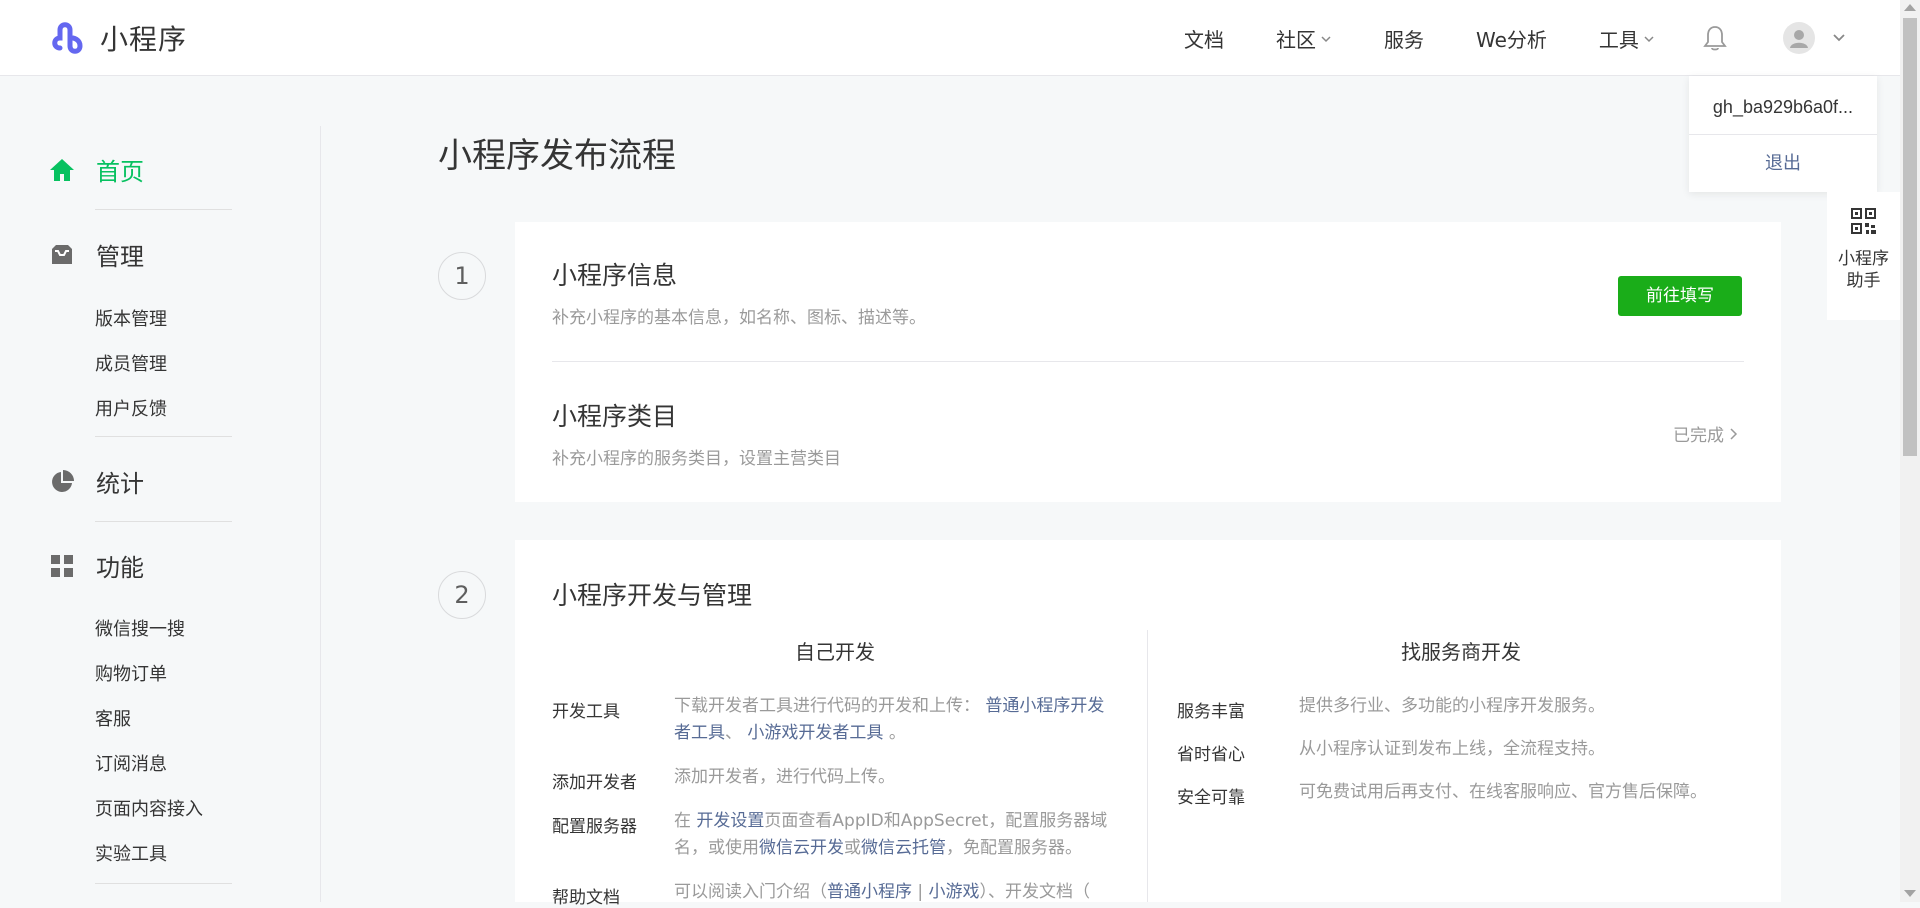  Describe the element at coordinates (730, 821) in the screenshot. I see `dev-settings-link: 开发设置` at that location.